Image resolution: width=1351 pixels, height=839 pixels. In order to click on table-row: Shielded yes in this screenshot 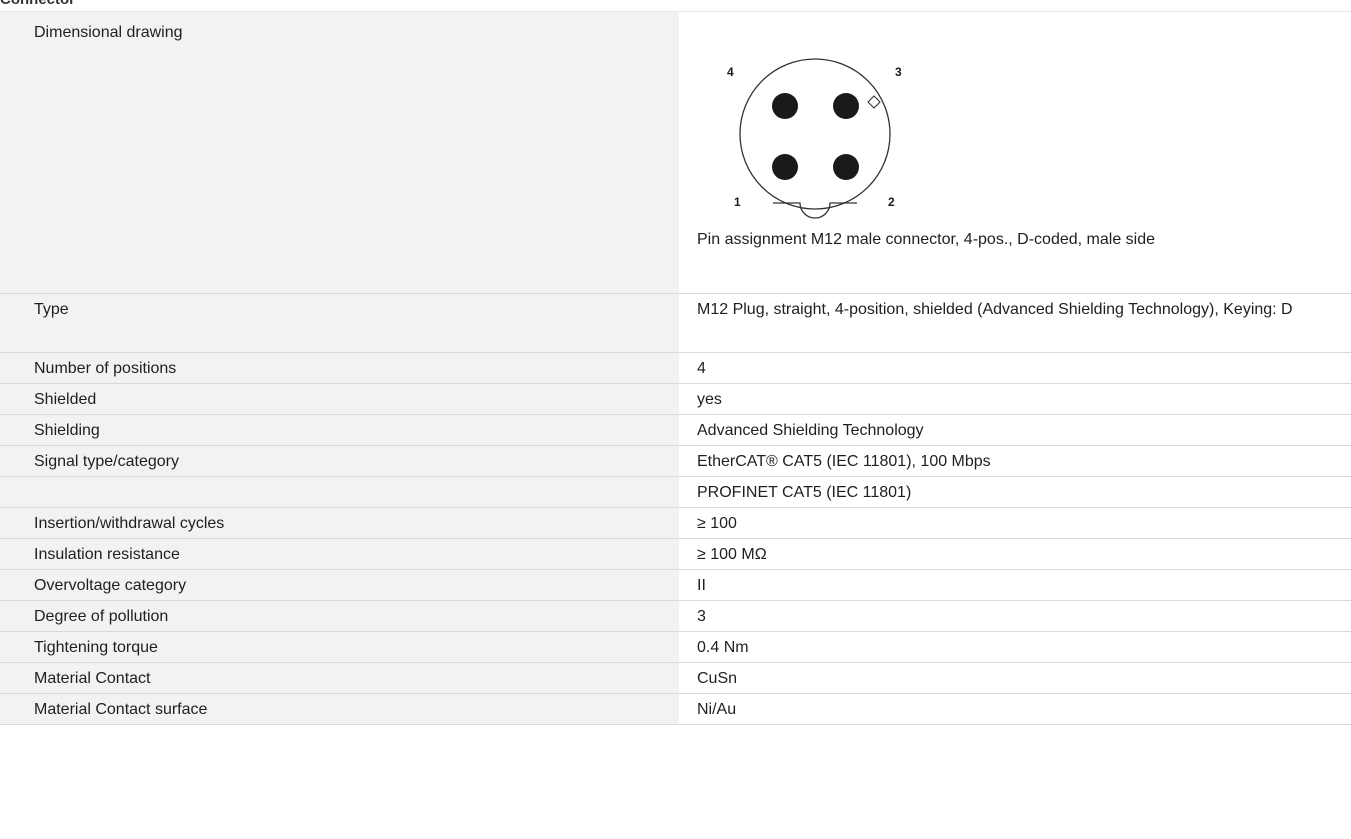, I will do `click(675, 399)`.